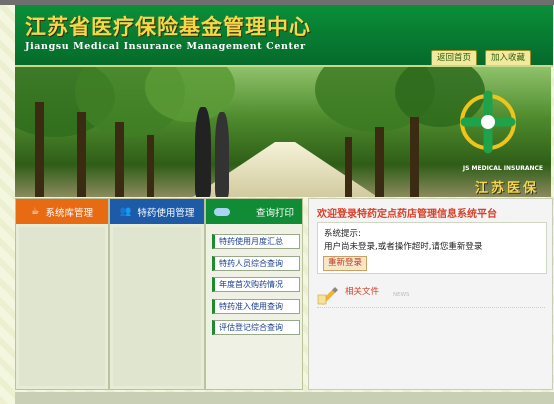  I want to click on home-link: 返回首页, so click(454, 57).